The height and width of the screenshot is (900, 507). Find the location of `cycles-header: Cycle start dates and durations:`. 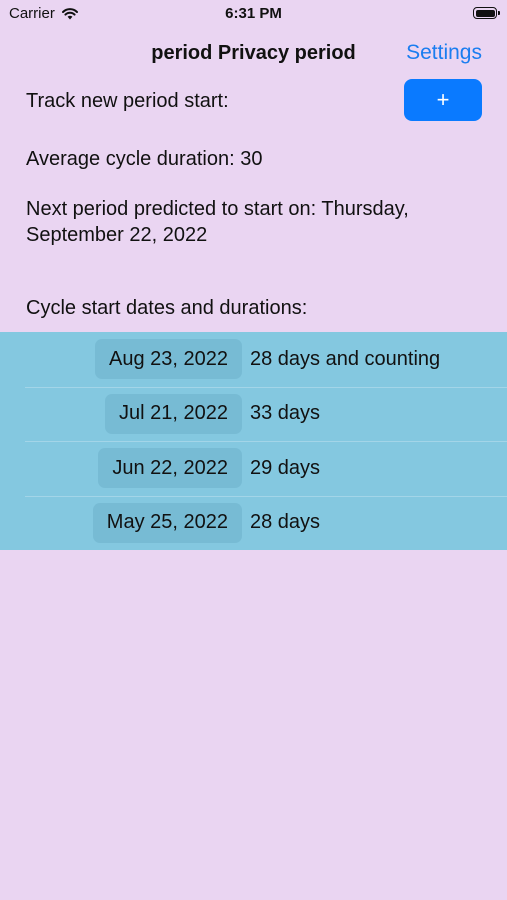

cycles-header: Cycle start dates and durations: is located at coordinates (167, 308).